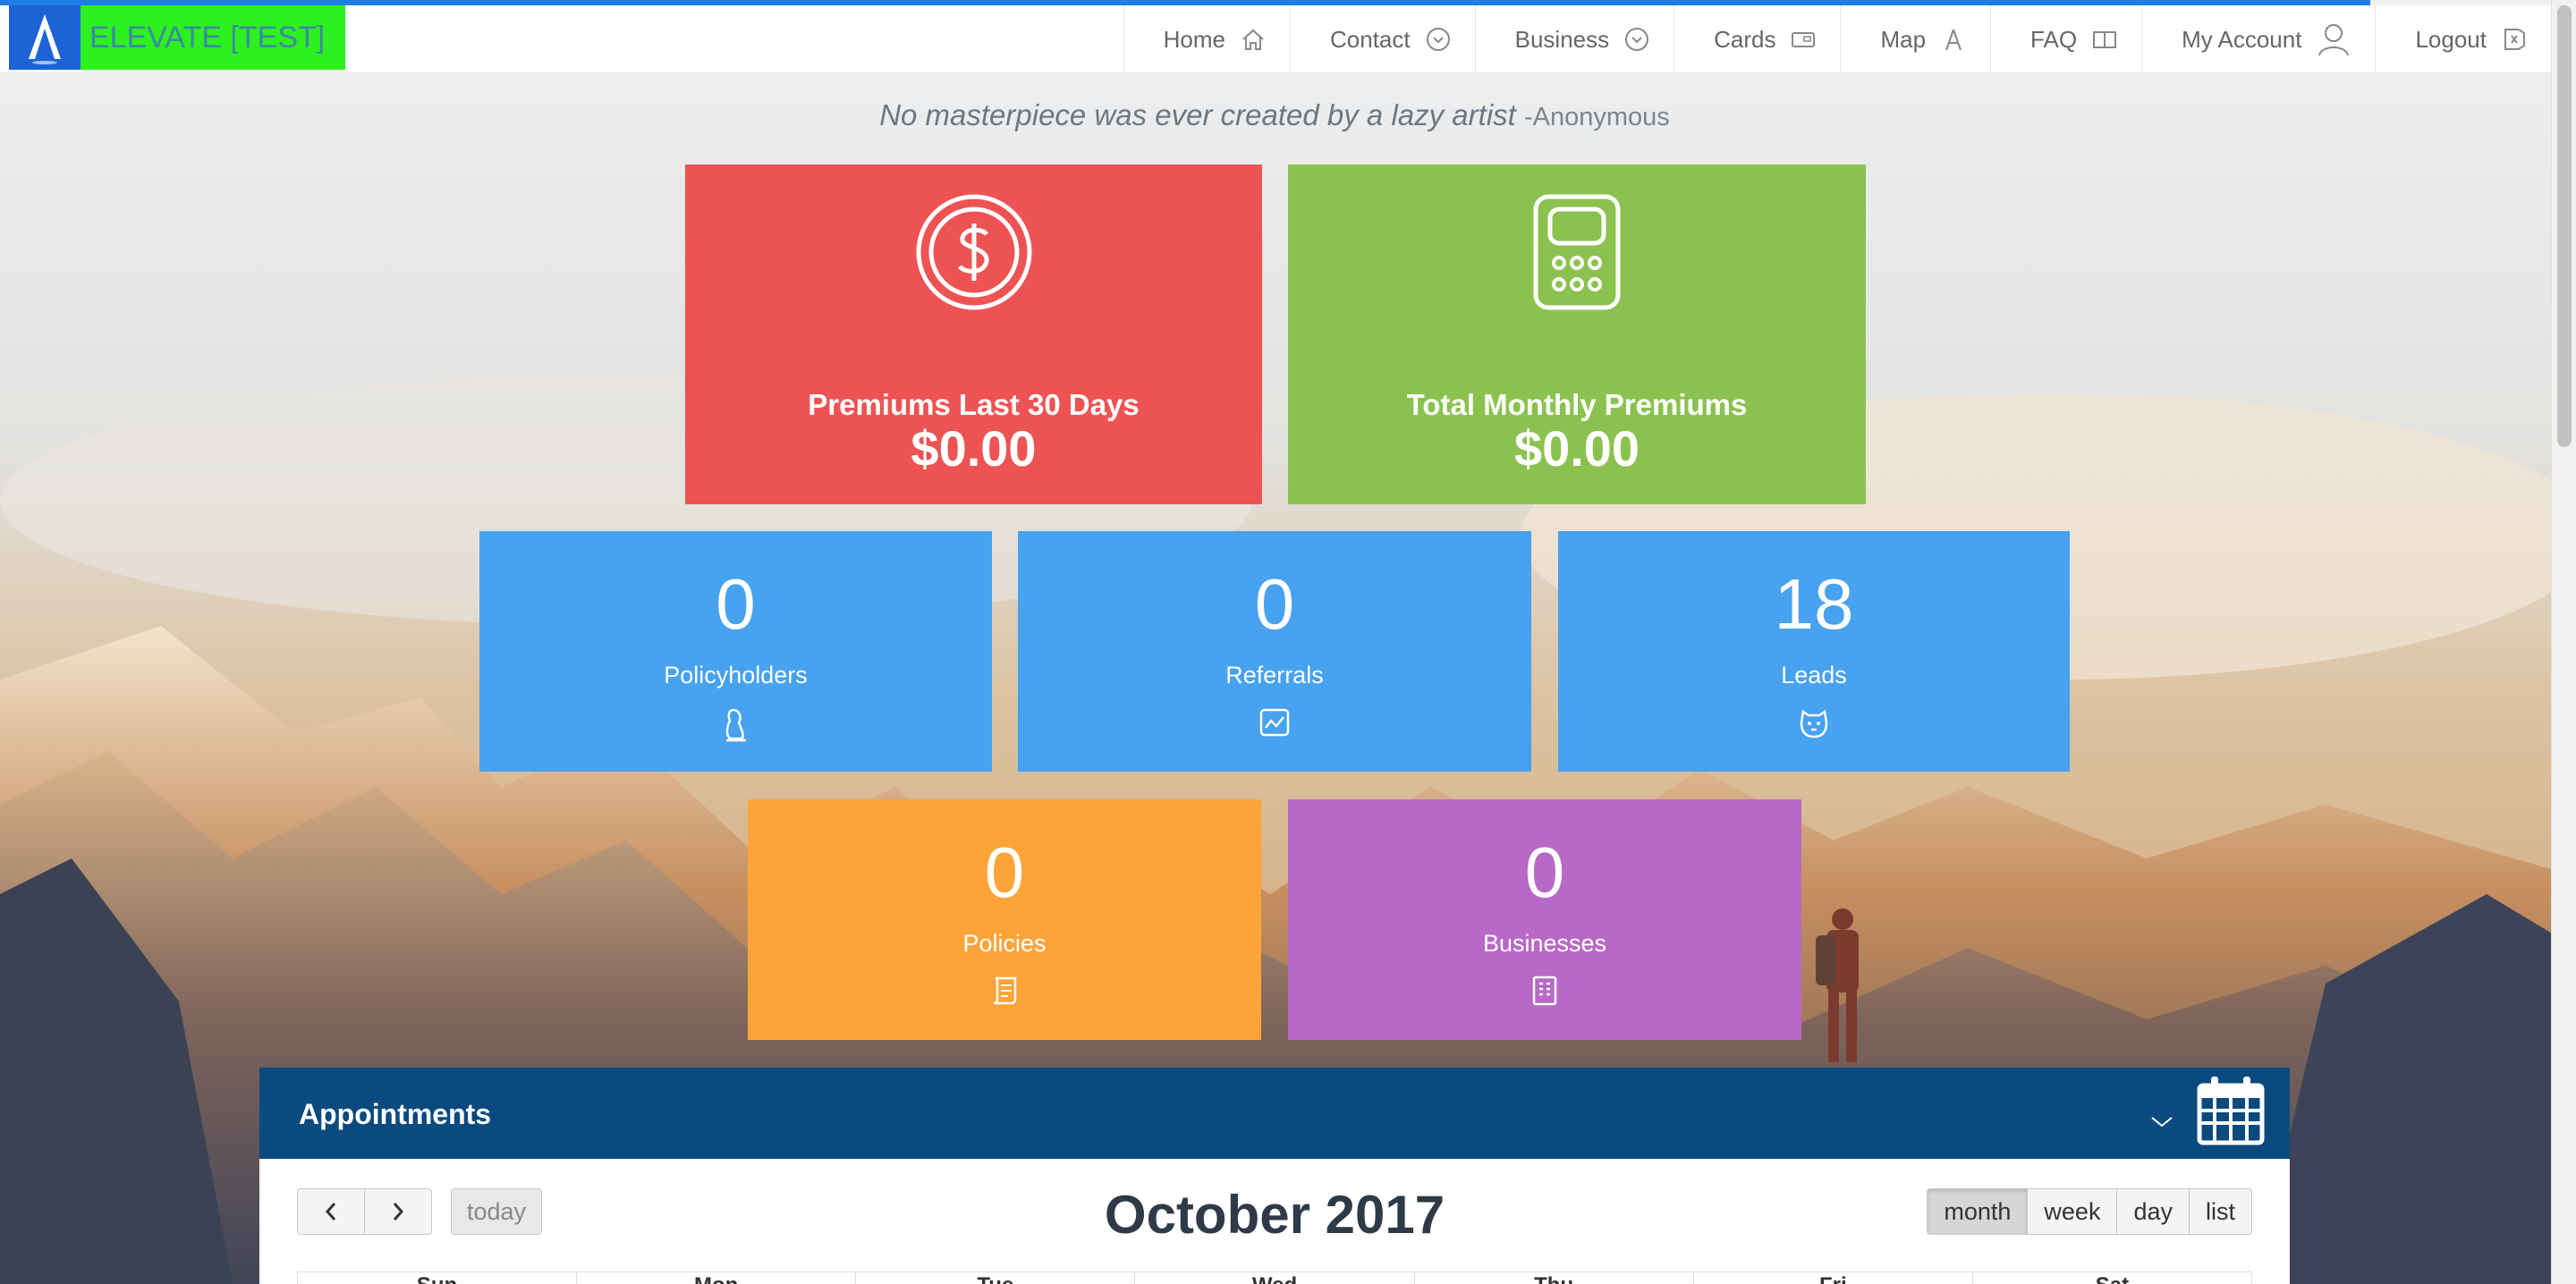  What do you see at coordinates (1953, 39) in the screenshot?
I see `compass-icon` at bounding box center [1953, 39].